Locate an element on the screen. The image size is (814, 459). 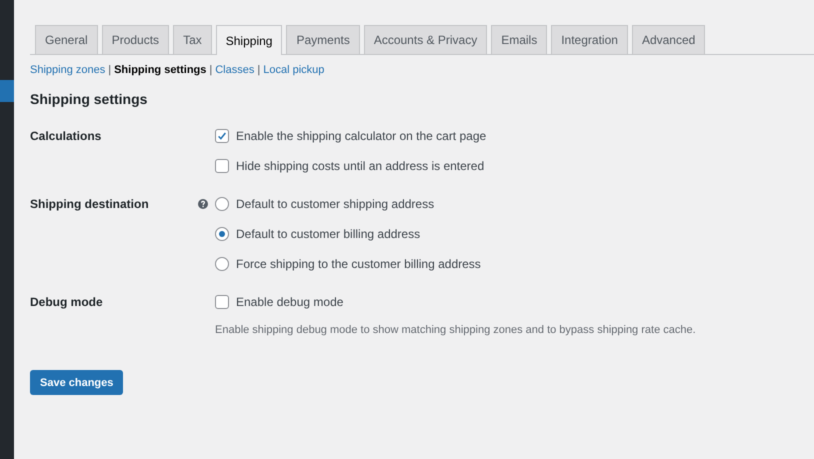
option-label: Default to customer billing address is located at coordinates (328, 234).